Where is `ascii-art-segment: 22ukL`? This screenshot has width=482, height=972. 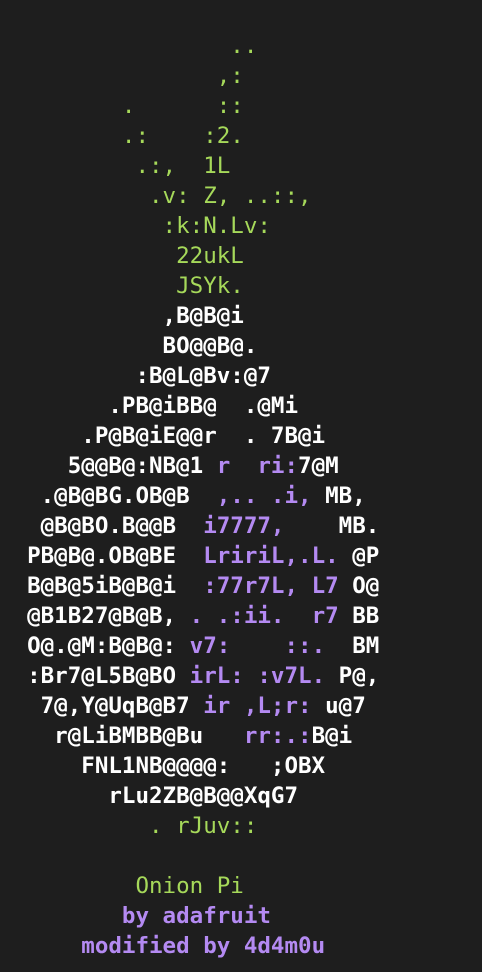 ascii-art-segment: 22ukL is located at coordinates (122, 256).